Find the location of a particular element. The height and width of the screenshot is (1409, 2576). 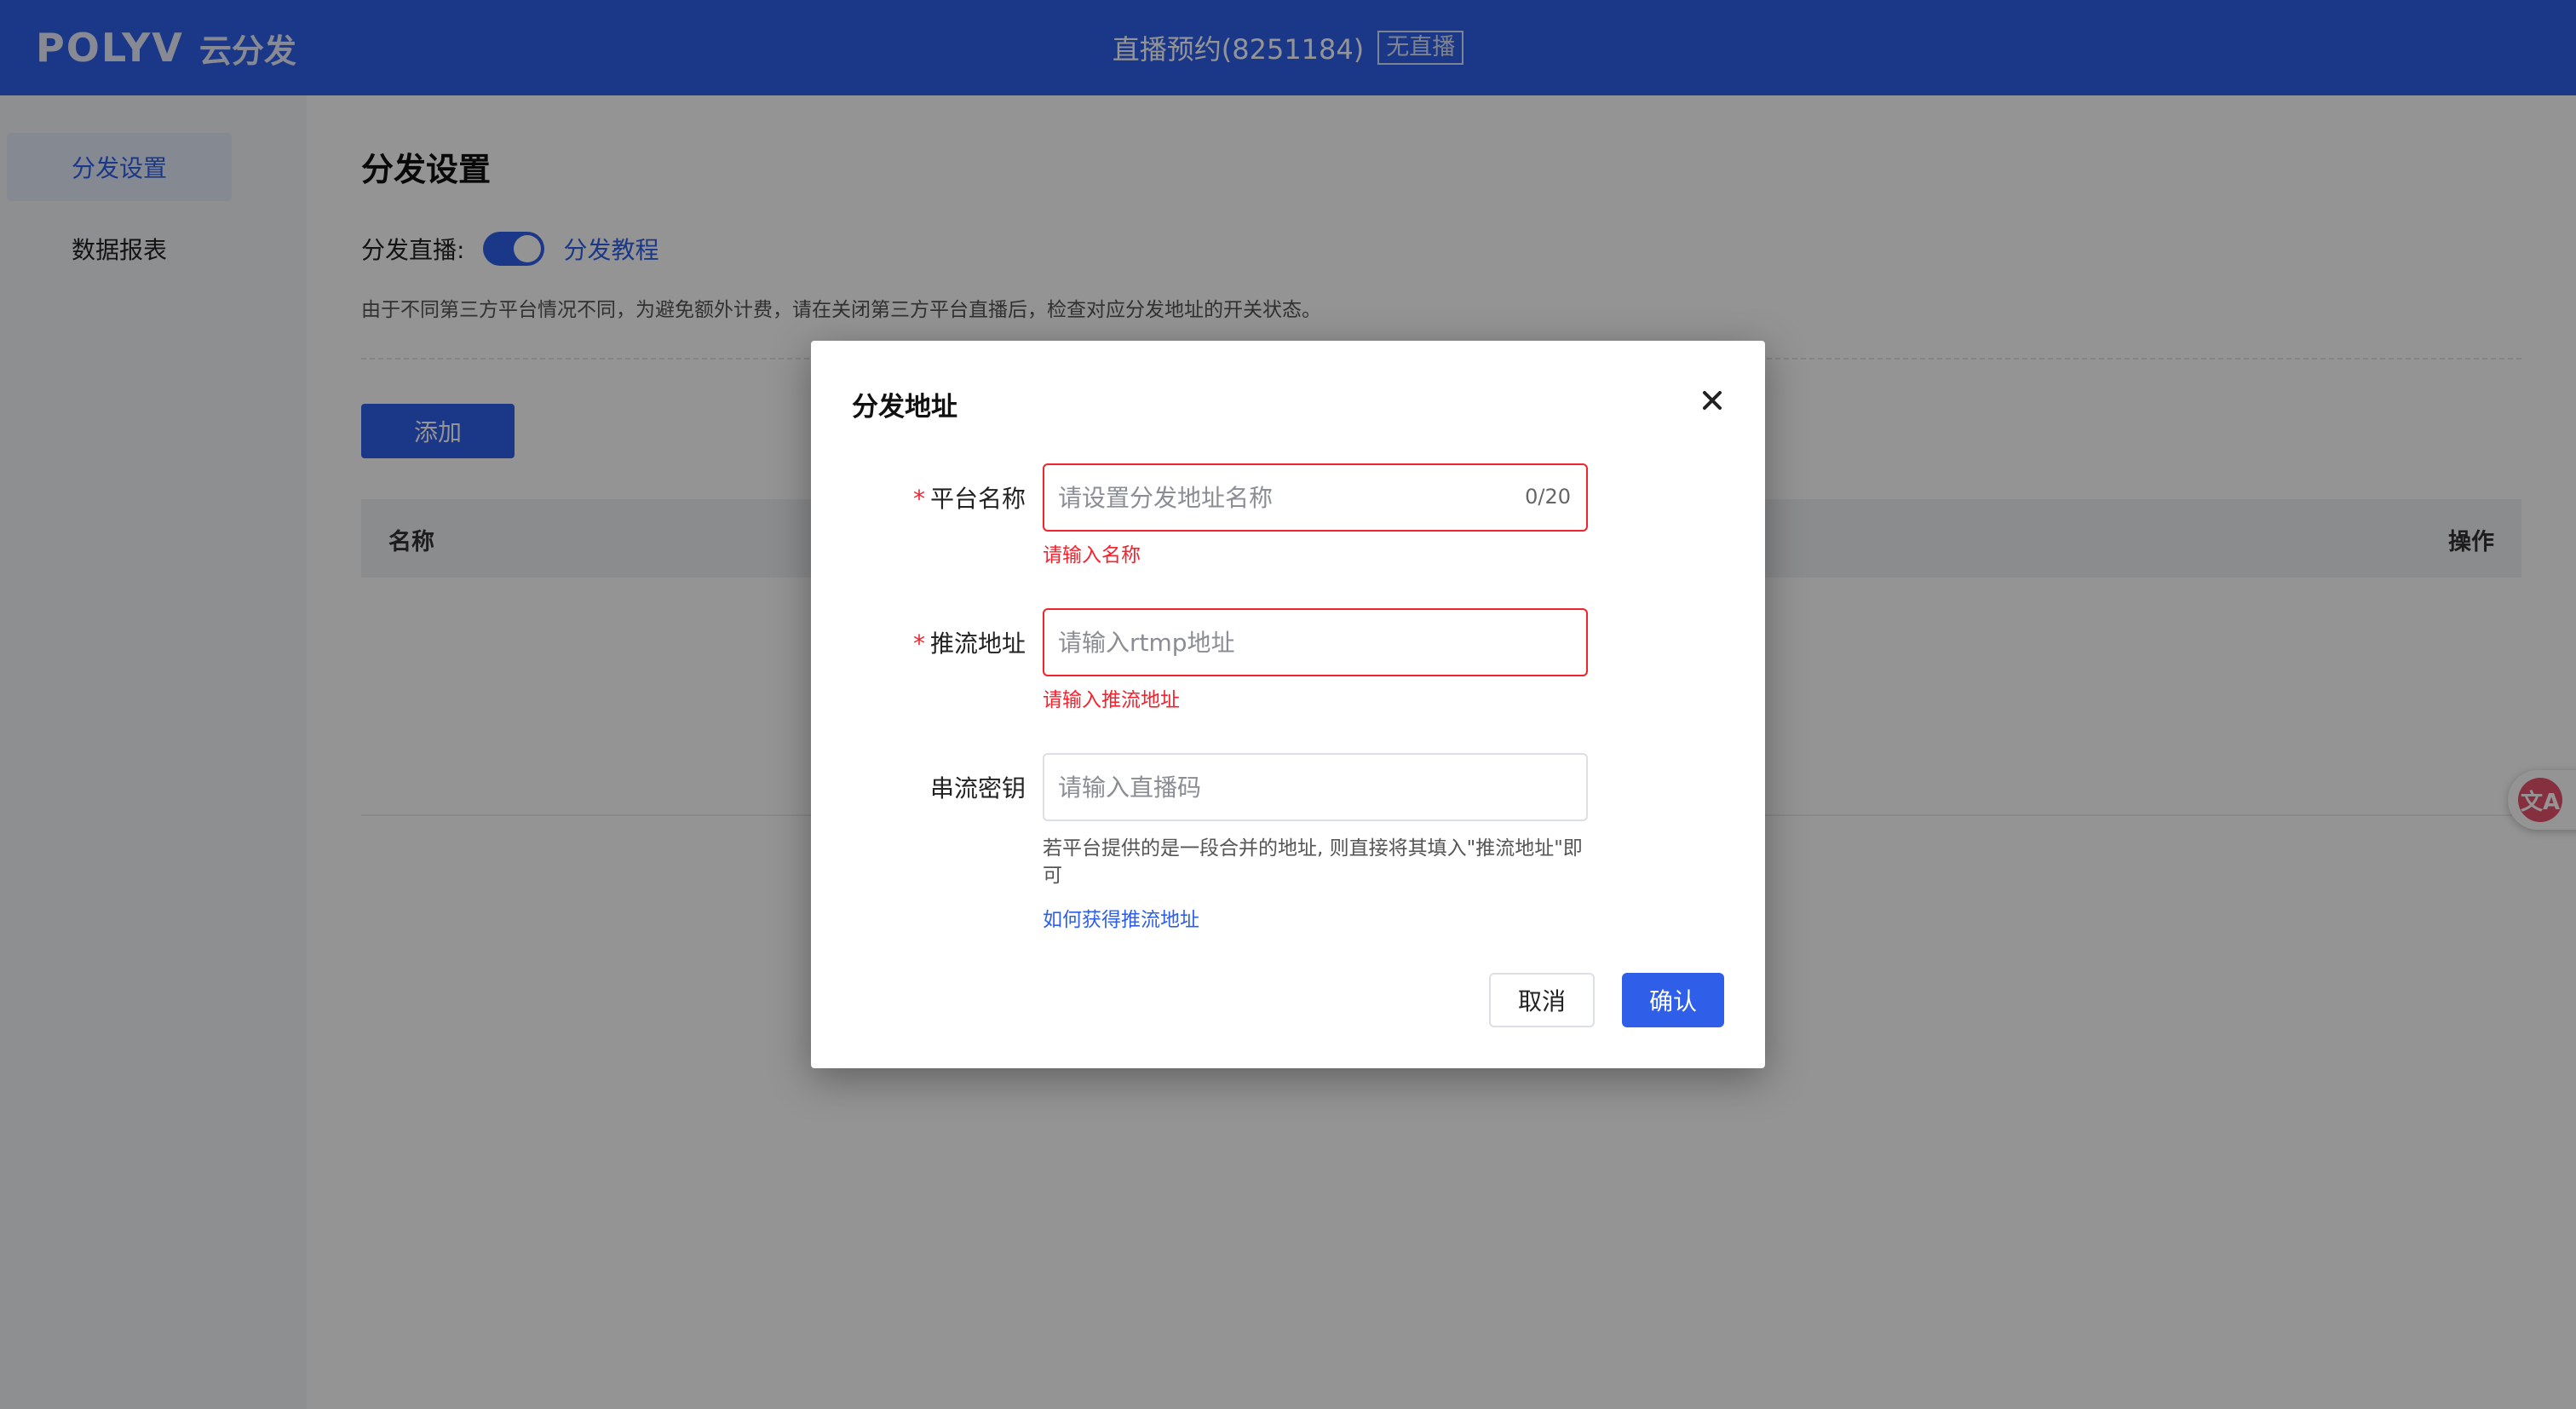

platform-name-field: 0/20 is located at coordinates (1315, 497).